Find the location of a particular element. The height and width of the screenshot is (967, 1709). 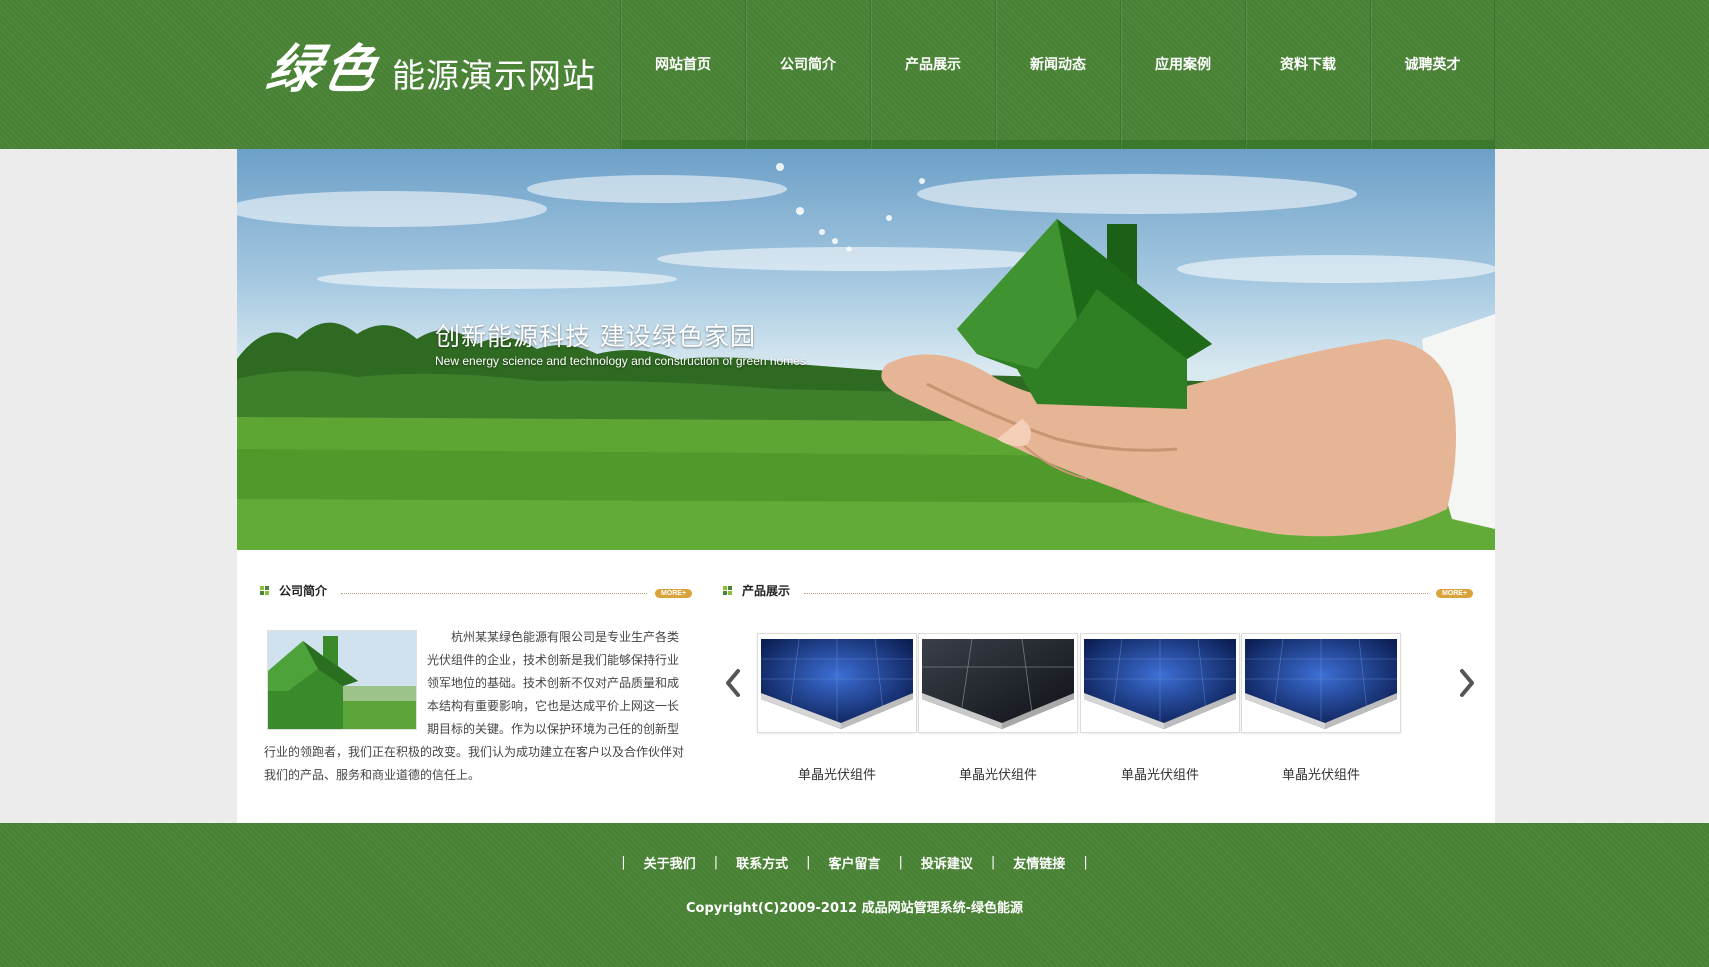

products-section-title: 产品展示 is located at coordinates (766, 590).